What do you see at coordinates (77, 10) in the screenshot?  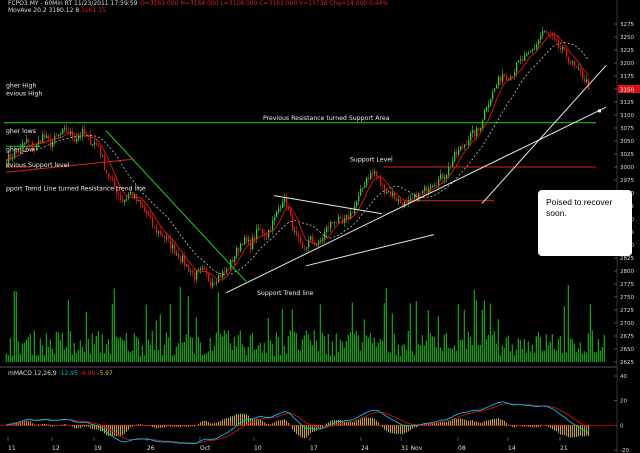 I see `ma-value-2: 8` at bounding box center [77, 10].